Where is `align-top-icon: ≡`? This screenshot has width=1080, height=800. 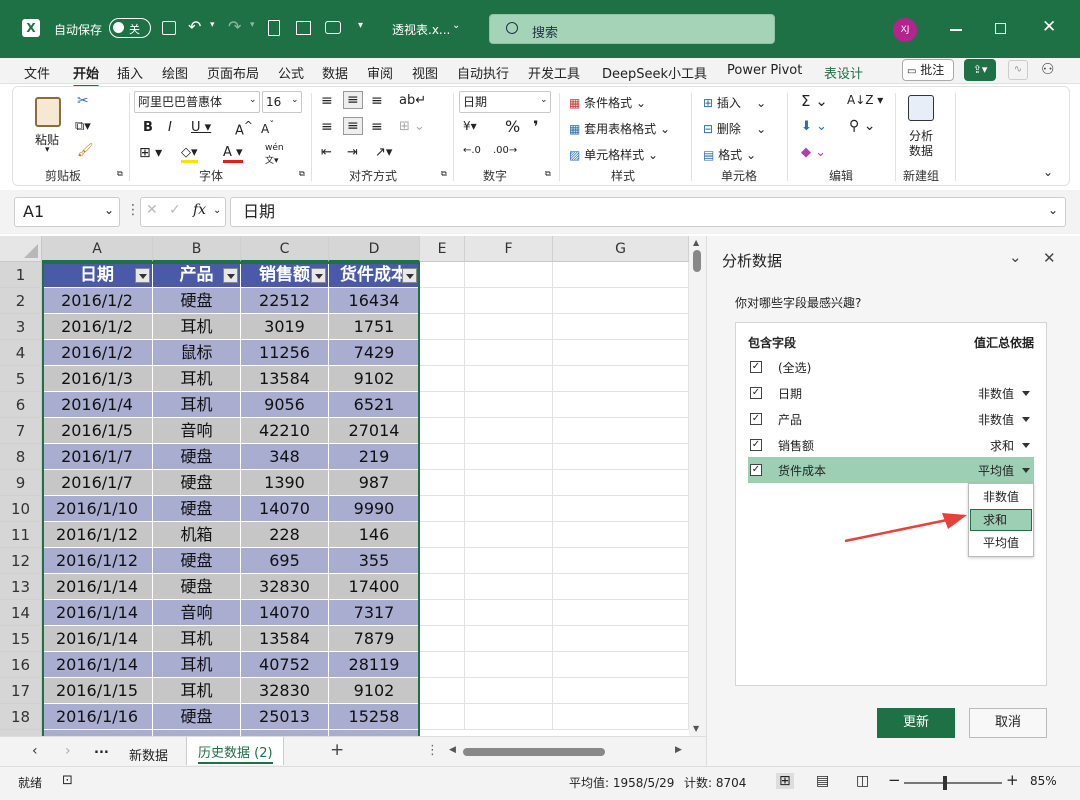
align-top-icon: ≡ is located at coordinates (327, 101).